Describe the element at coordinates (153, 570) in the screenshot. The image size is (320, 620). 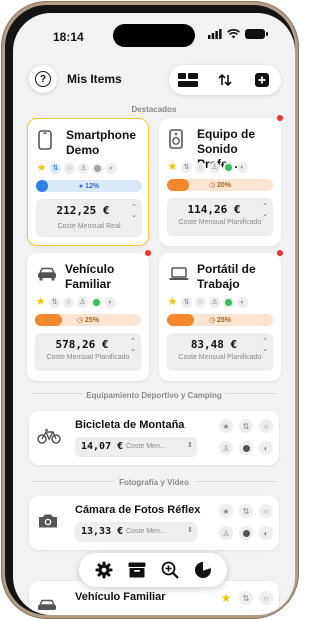
I see `bottom-toolbar` at that location.